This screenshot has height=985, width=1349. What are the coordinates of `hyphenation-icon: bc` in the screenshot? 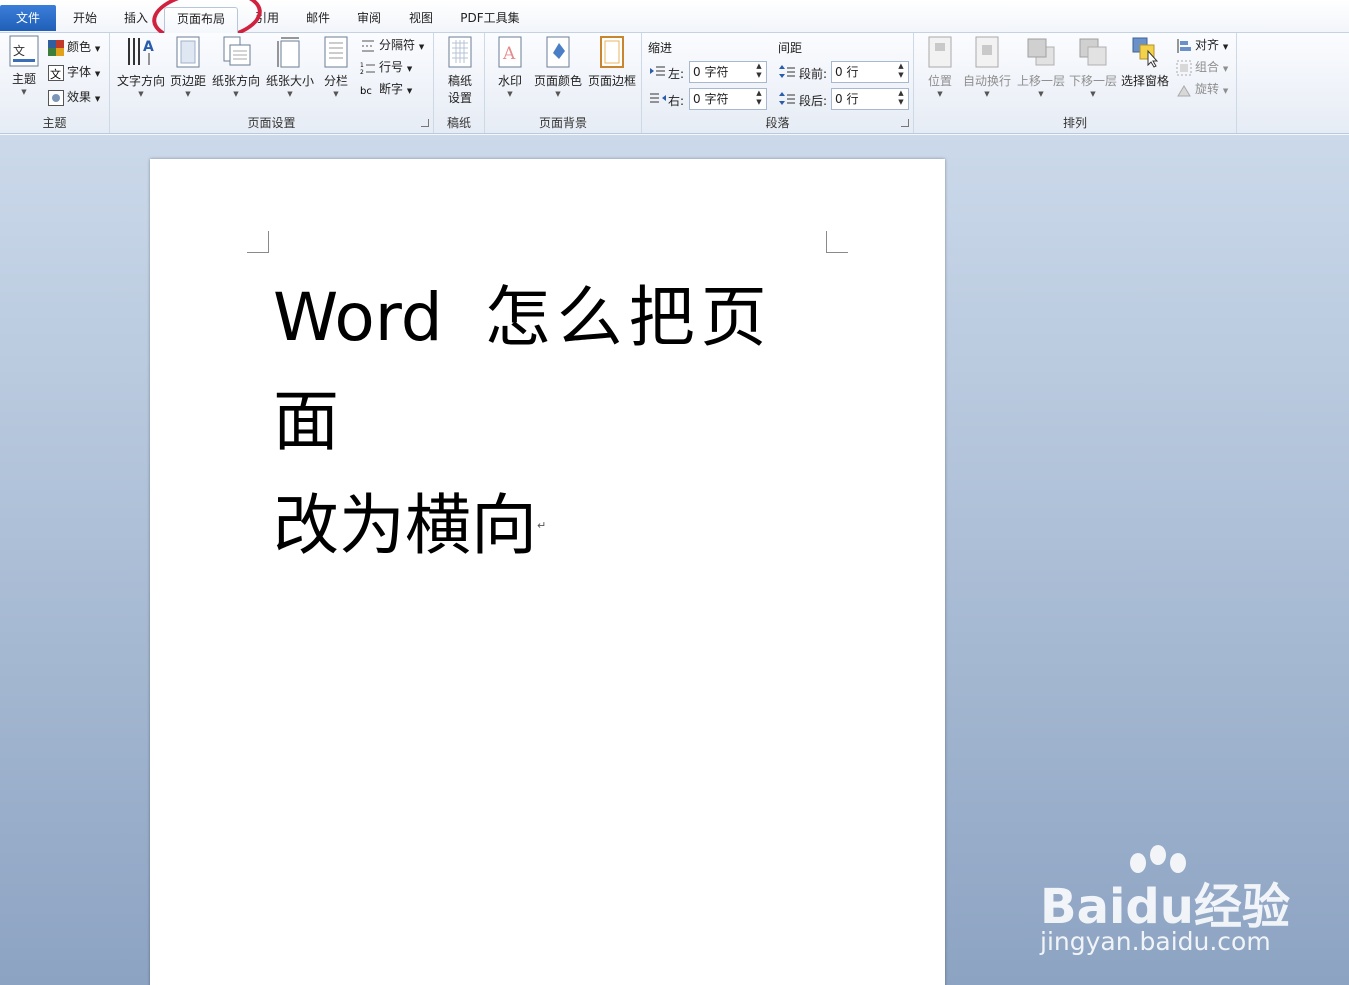 It's located at (366, 91).